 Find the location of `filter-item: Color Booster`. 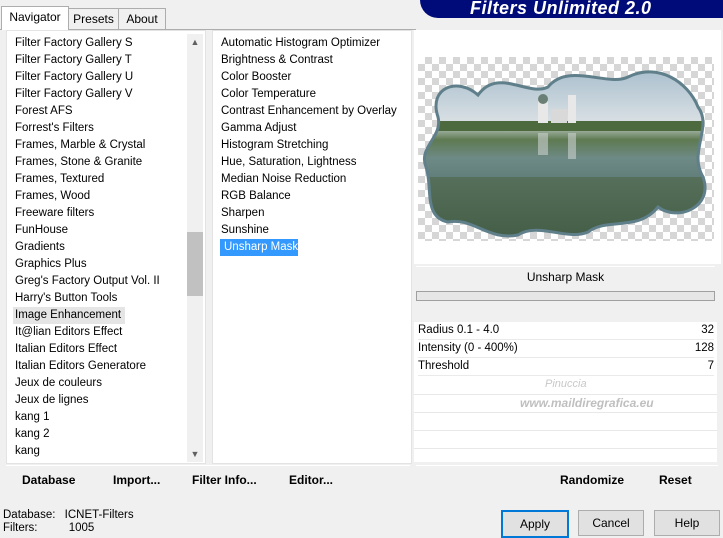

filter-item: Color Booster is located at coordinates (256, 77).